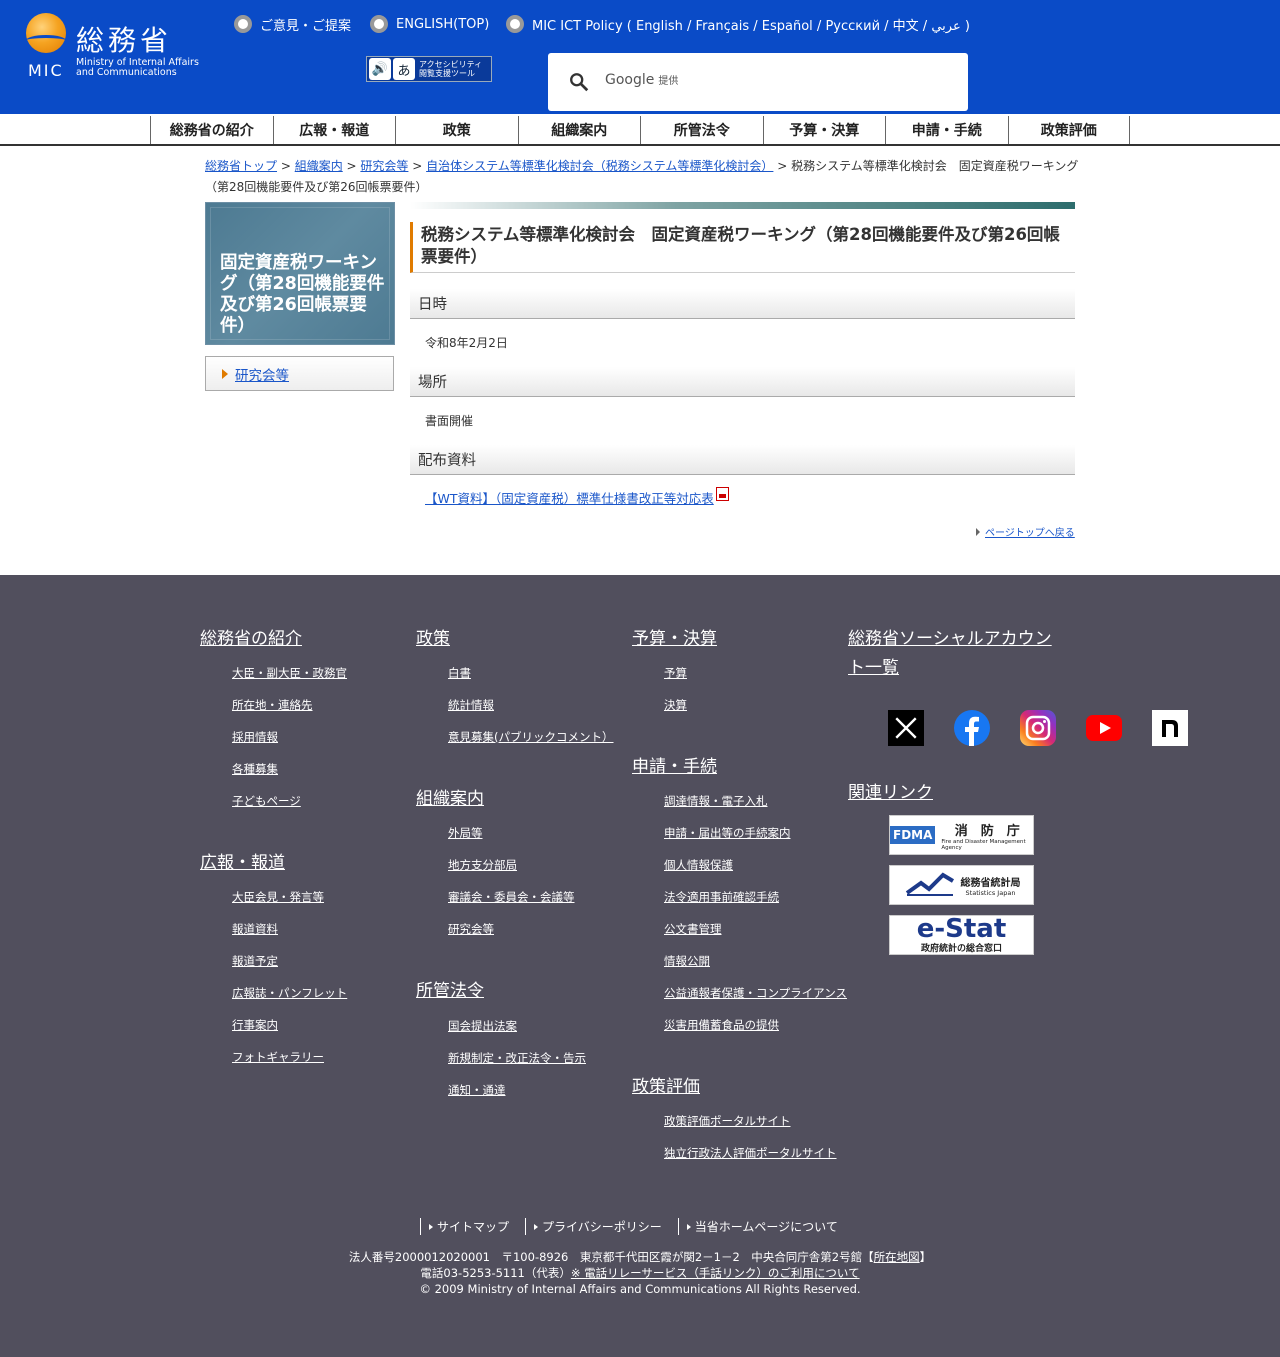 The height and width of the screenshot is (1357, 1280). Describe the element at coordinates (721, 1025) in the screenshot. I see `footer-link: 災害用備蓄食品の提供` at that location.